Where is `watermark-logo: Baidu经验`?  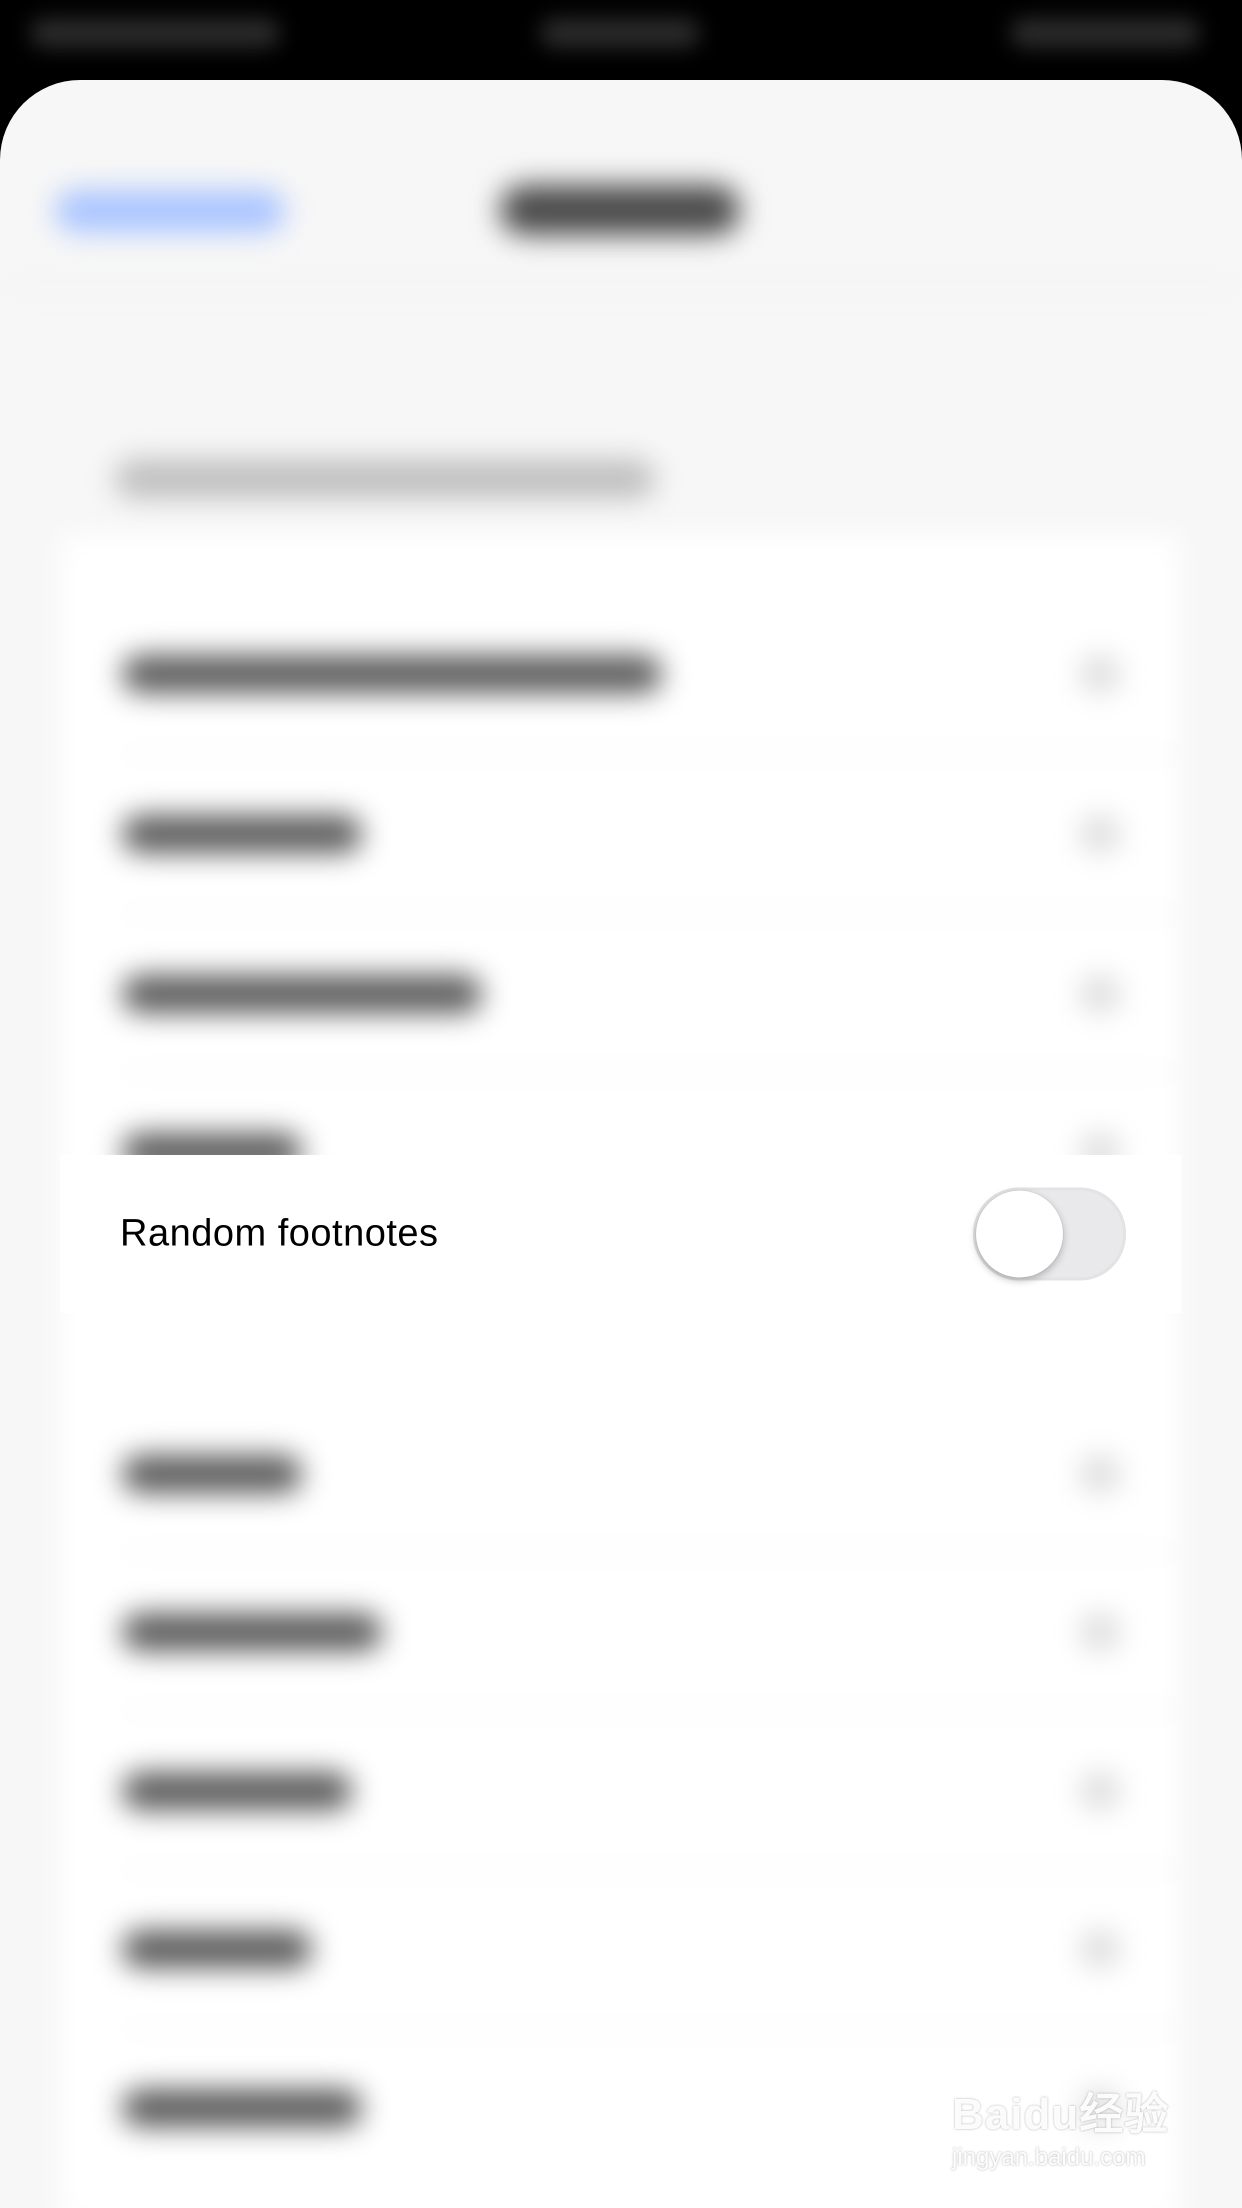 watermark-logo: Baidu经验 is located at coordinates (1061, 2114).